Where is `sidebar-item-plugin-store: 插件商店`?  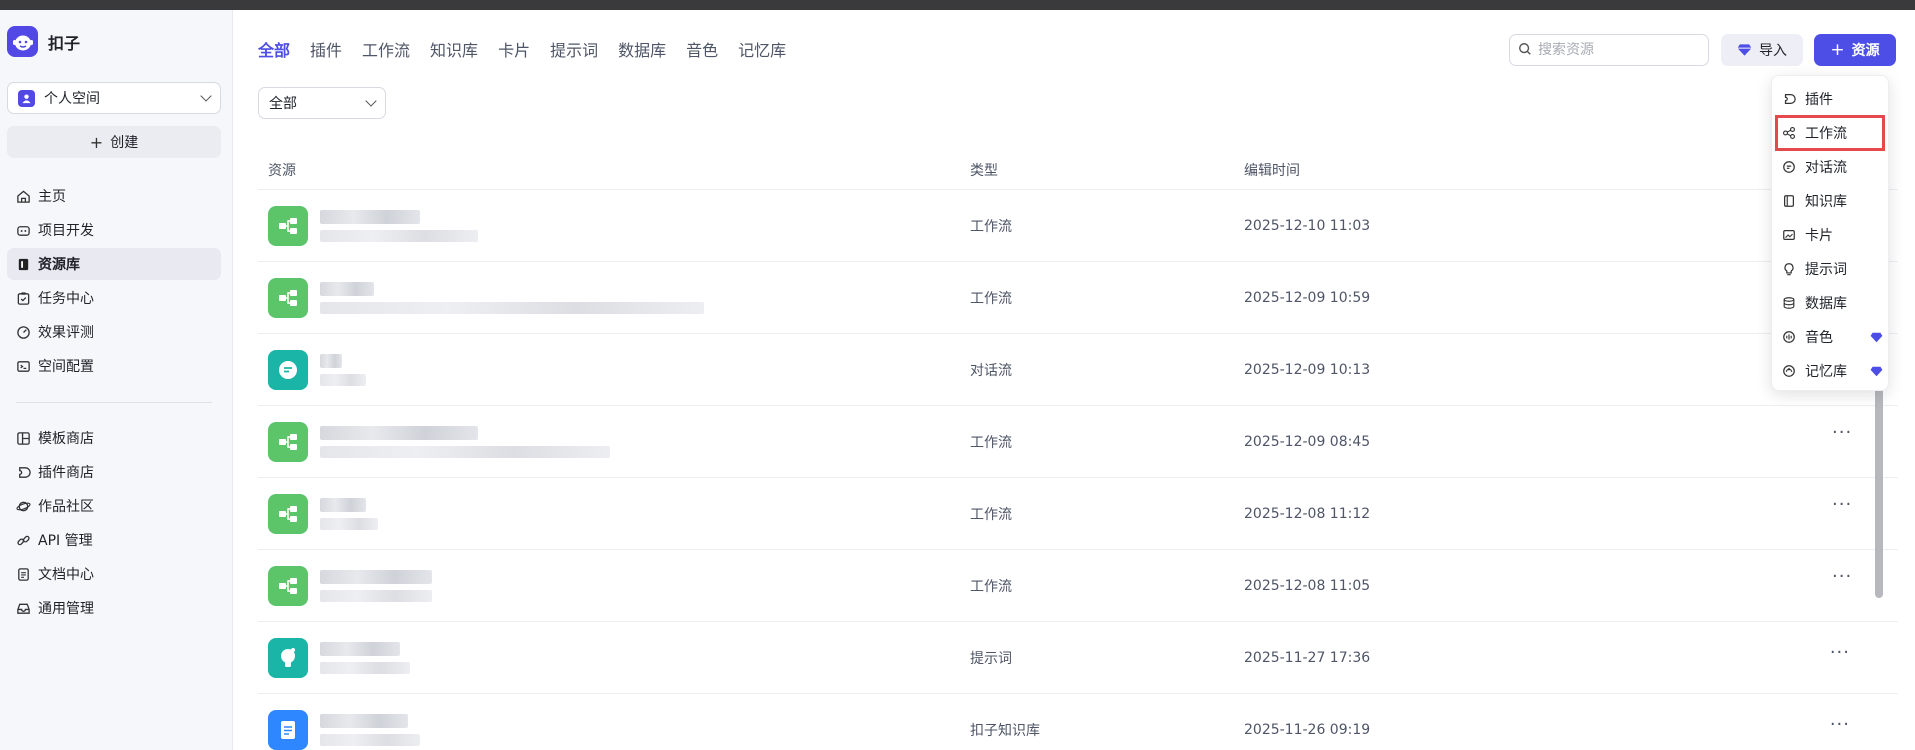
sidebar-item-plugin-store: 插件商店 is located at coordinates (114, 472).